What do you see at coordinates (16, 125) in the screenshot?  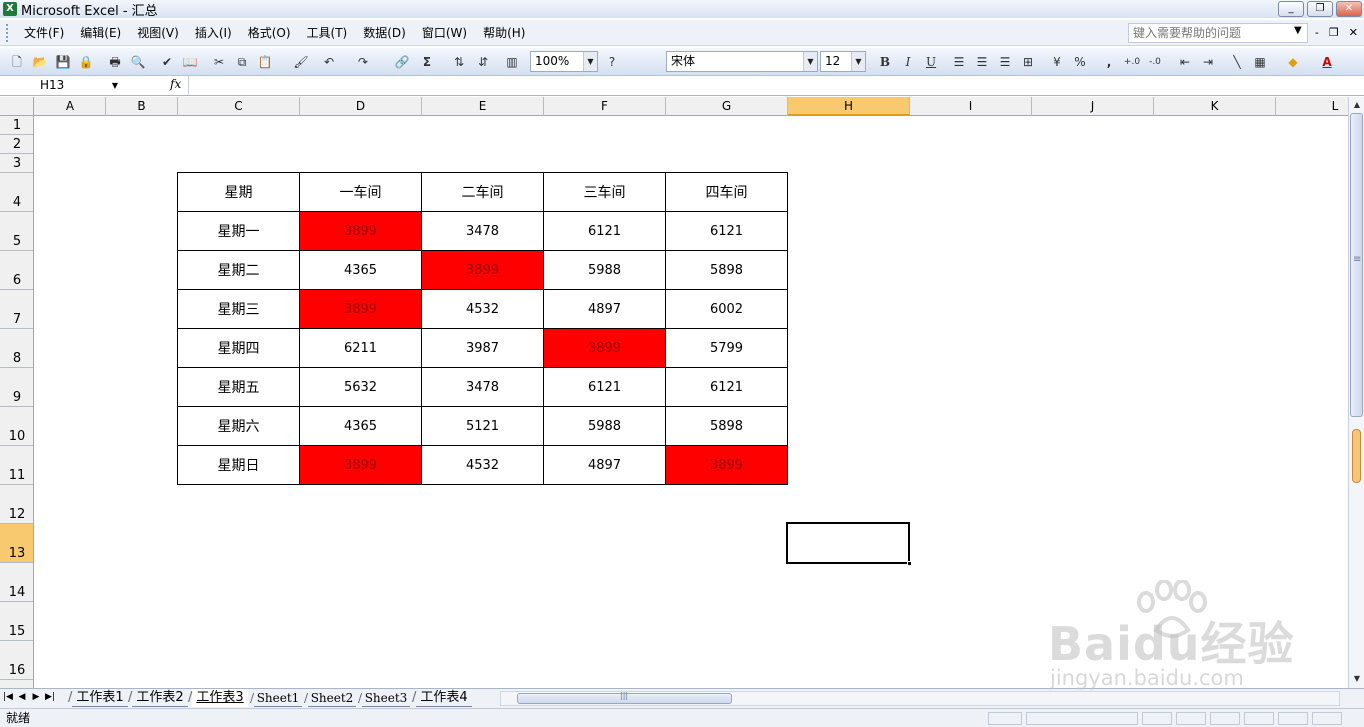 I see `row-header-1: 1` at bounding box center [16, 125].